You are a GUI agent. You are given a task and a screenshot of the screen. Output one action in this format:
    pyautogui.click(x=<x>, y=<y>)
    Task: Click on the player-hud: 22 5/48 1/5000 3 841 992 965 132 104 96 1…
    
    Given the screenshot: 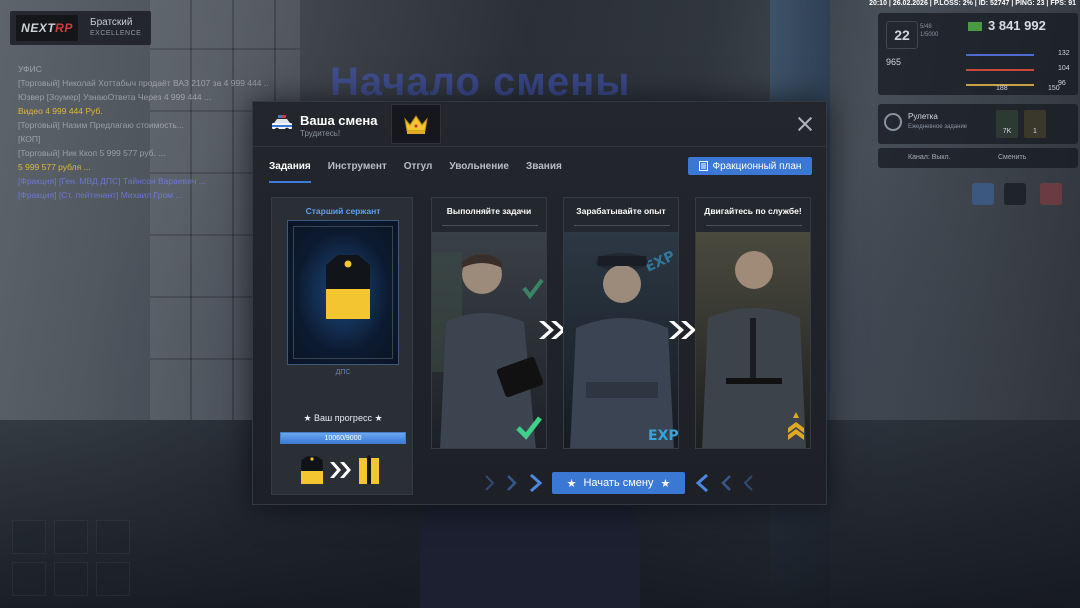 What is the action you would take?
    pyautogui.click(x=978, y=54)
    